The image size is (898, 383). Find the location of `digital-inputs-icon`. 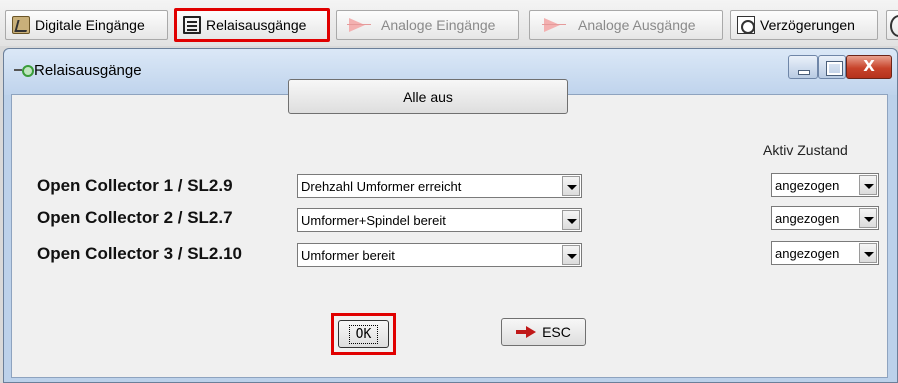

digital-inputs-icon is located at coordinates (21, 25).